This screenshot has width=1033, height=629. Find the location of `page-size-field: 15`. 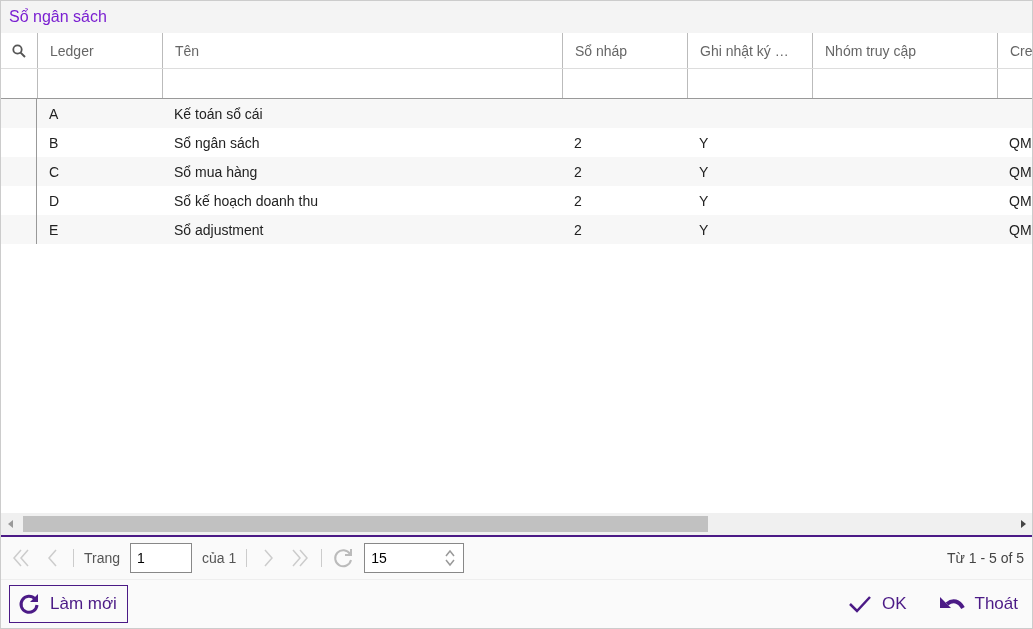

page-size-field: 15 is located at coordinates (414, 558).